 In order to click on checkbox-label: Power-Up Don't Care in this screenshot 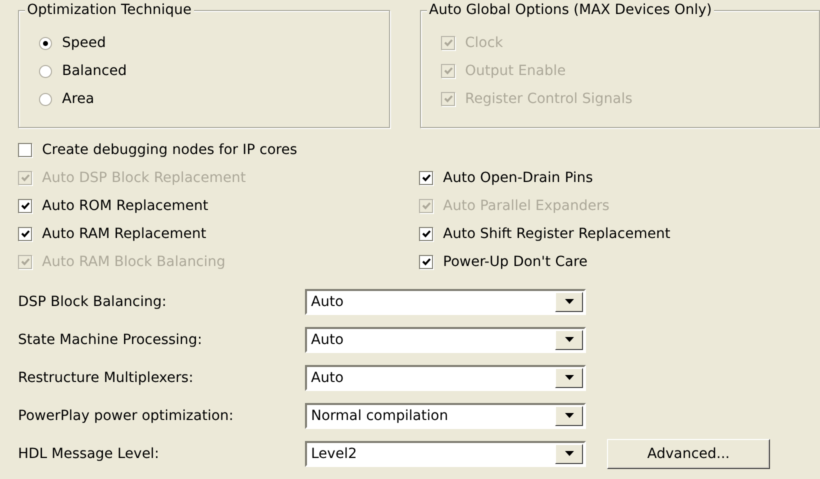, I will do `click(515, 262)`.